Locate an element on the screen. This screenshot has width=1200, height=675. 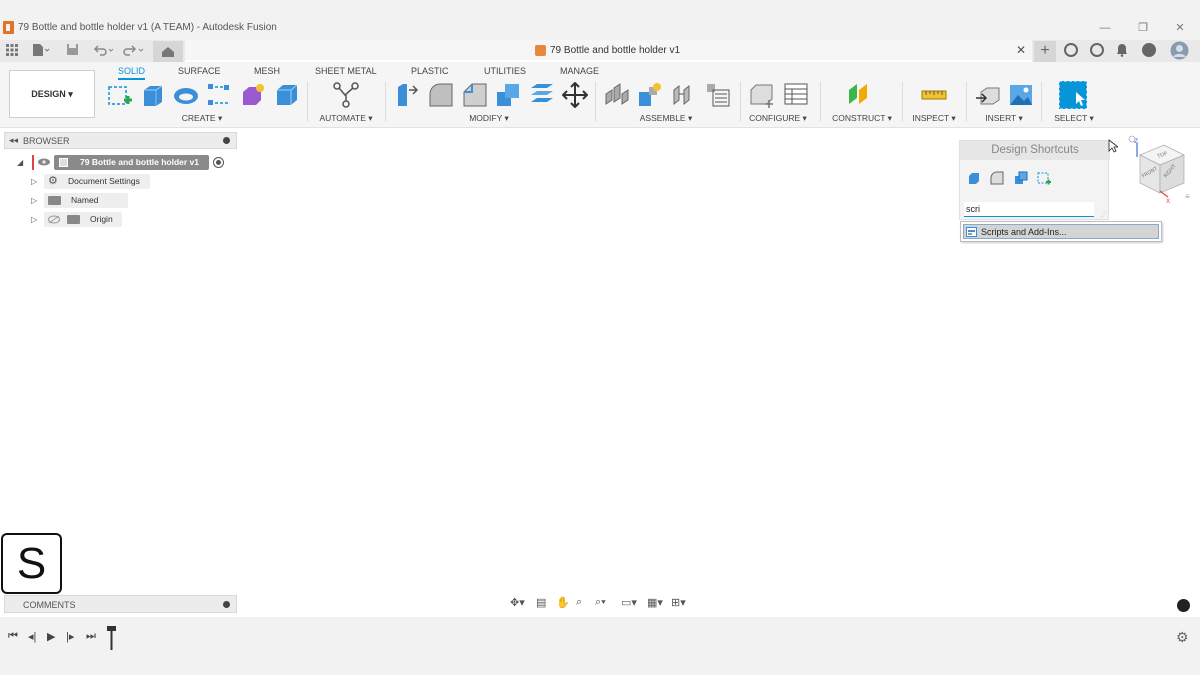
redo-icon is located at coordinates (134, 50).